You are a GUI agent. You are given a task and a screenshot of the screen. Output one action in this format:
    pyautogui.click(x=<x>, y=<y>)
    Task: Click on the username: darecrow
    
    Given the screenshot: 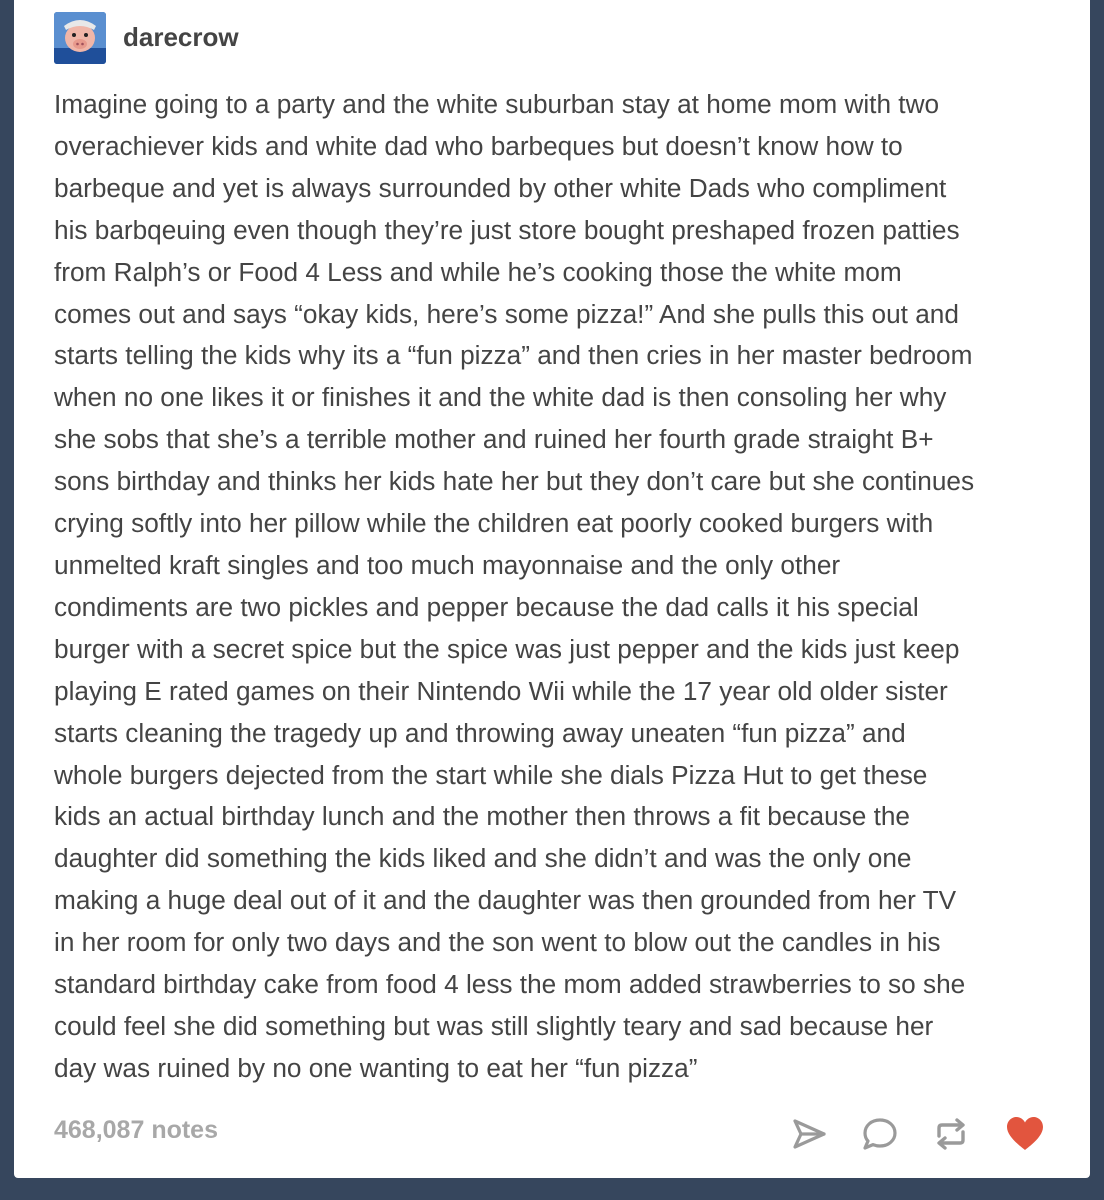 What is the action you would take?
    pyautogui.click(x=181, y=37)
    